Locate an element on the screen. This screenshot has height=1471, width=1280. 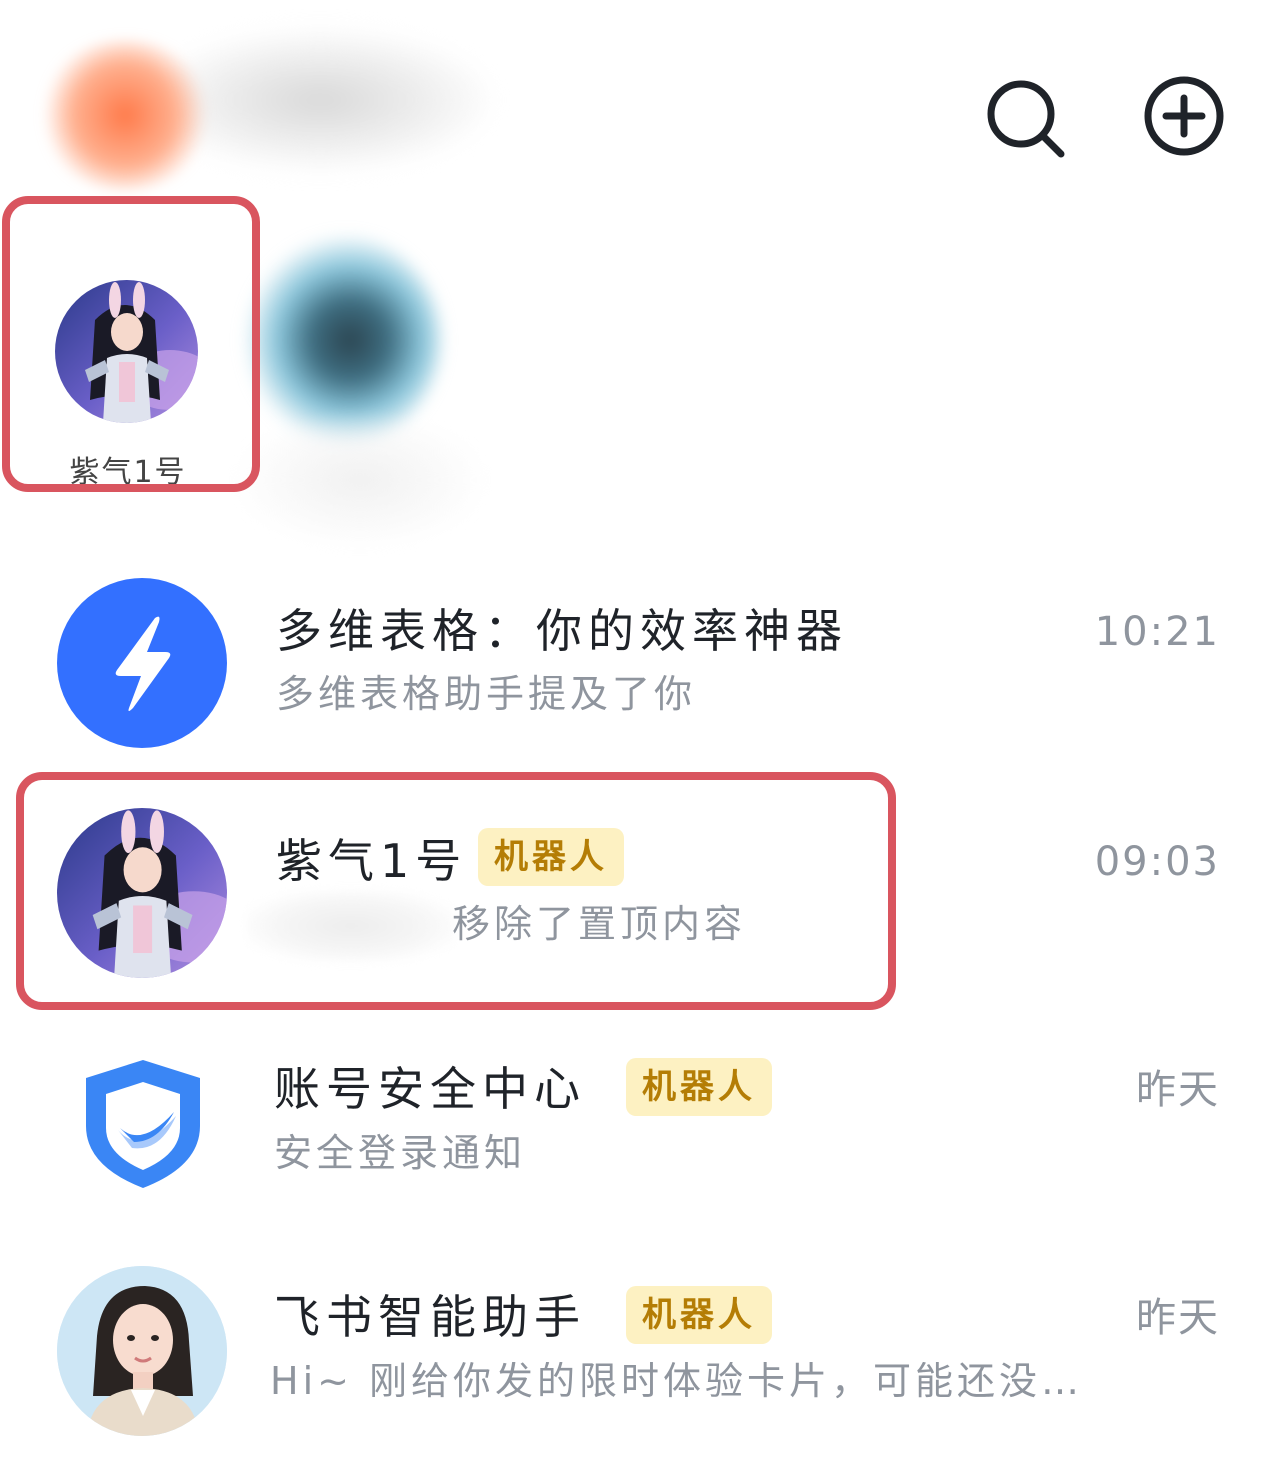
plus-circle-icon is located at coordinates (1184, 116).